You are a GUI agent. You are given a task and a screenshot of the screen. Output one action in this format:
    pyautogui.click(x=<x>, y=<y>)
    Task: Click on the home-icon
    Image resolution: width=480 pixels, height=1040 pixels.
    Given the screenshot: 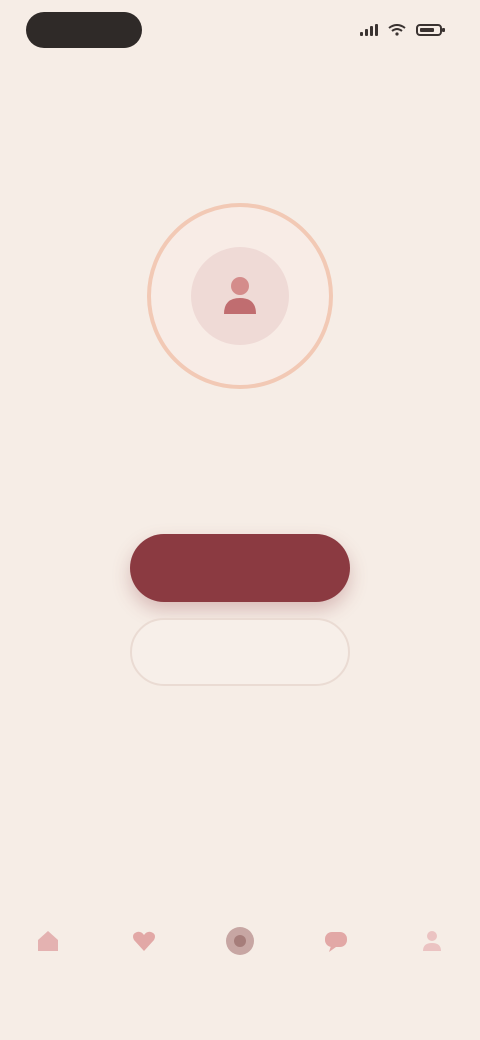 What is the action you would take?
    pyautogui.click(x=48, y=941)
    